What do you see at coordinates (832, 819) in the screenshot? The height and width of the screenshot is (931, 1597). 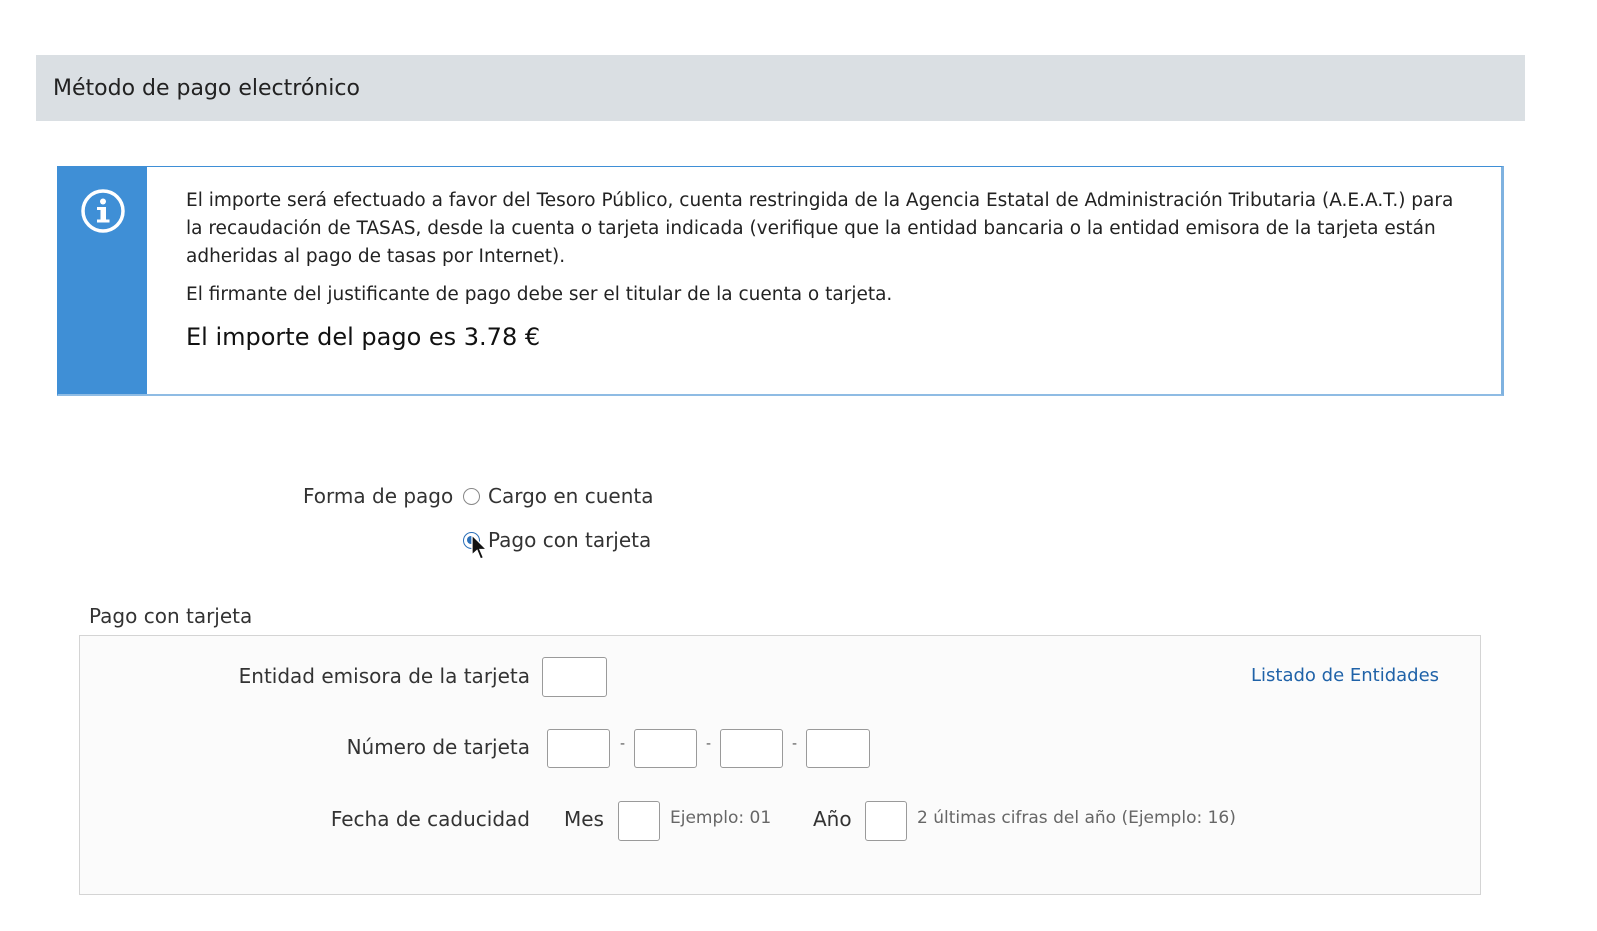 I see `year-label: Año` at bounding box center [832, 819].